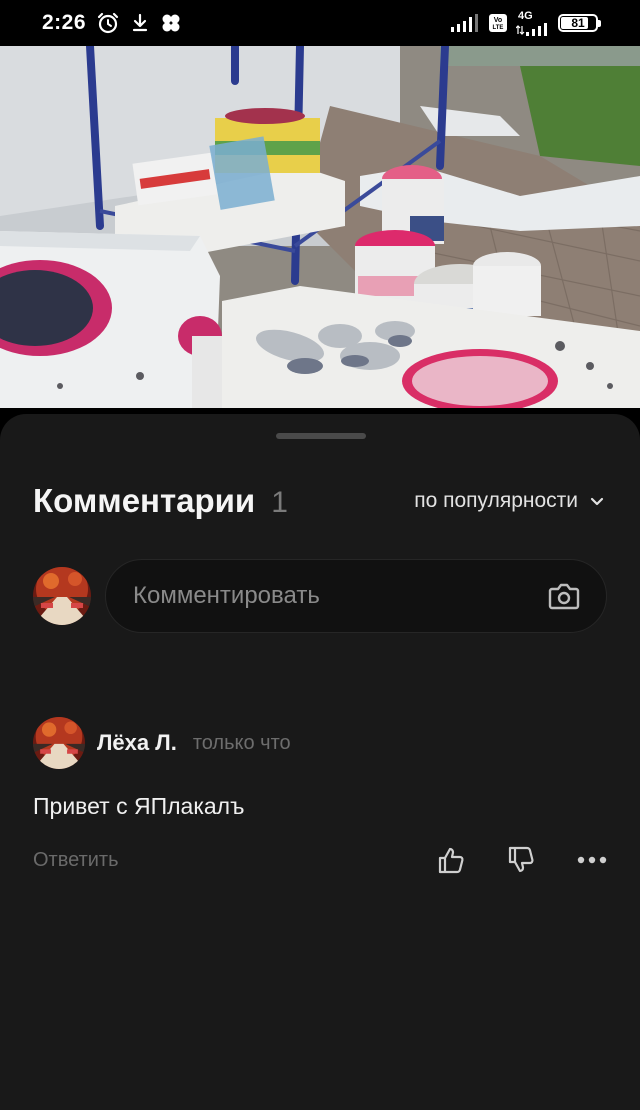 The width and height of the screenshot is (640, 1110). I want to click on comment-author: Лёха Л., so click(137, 743).